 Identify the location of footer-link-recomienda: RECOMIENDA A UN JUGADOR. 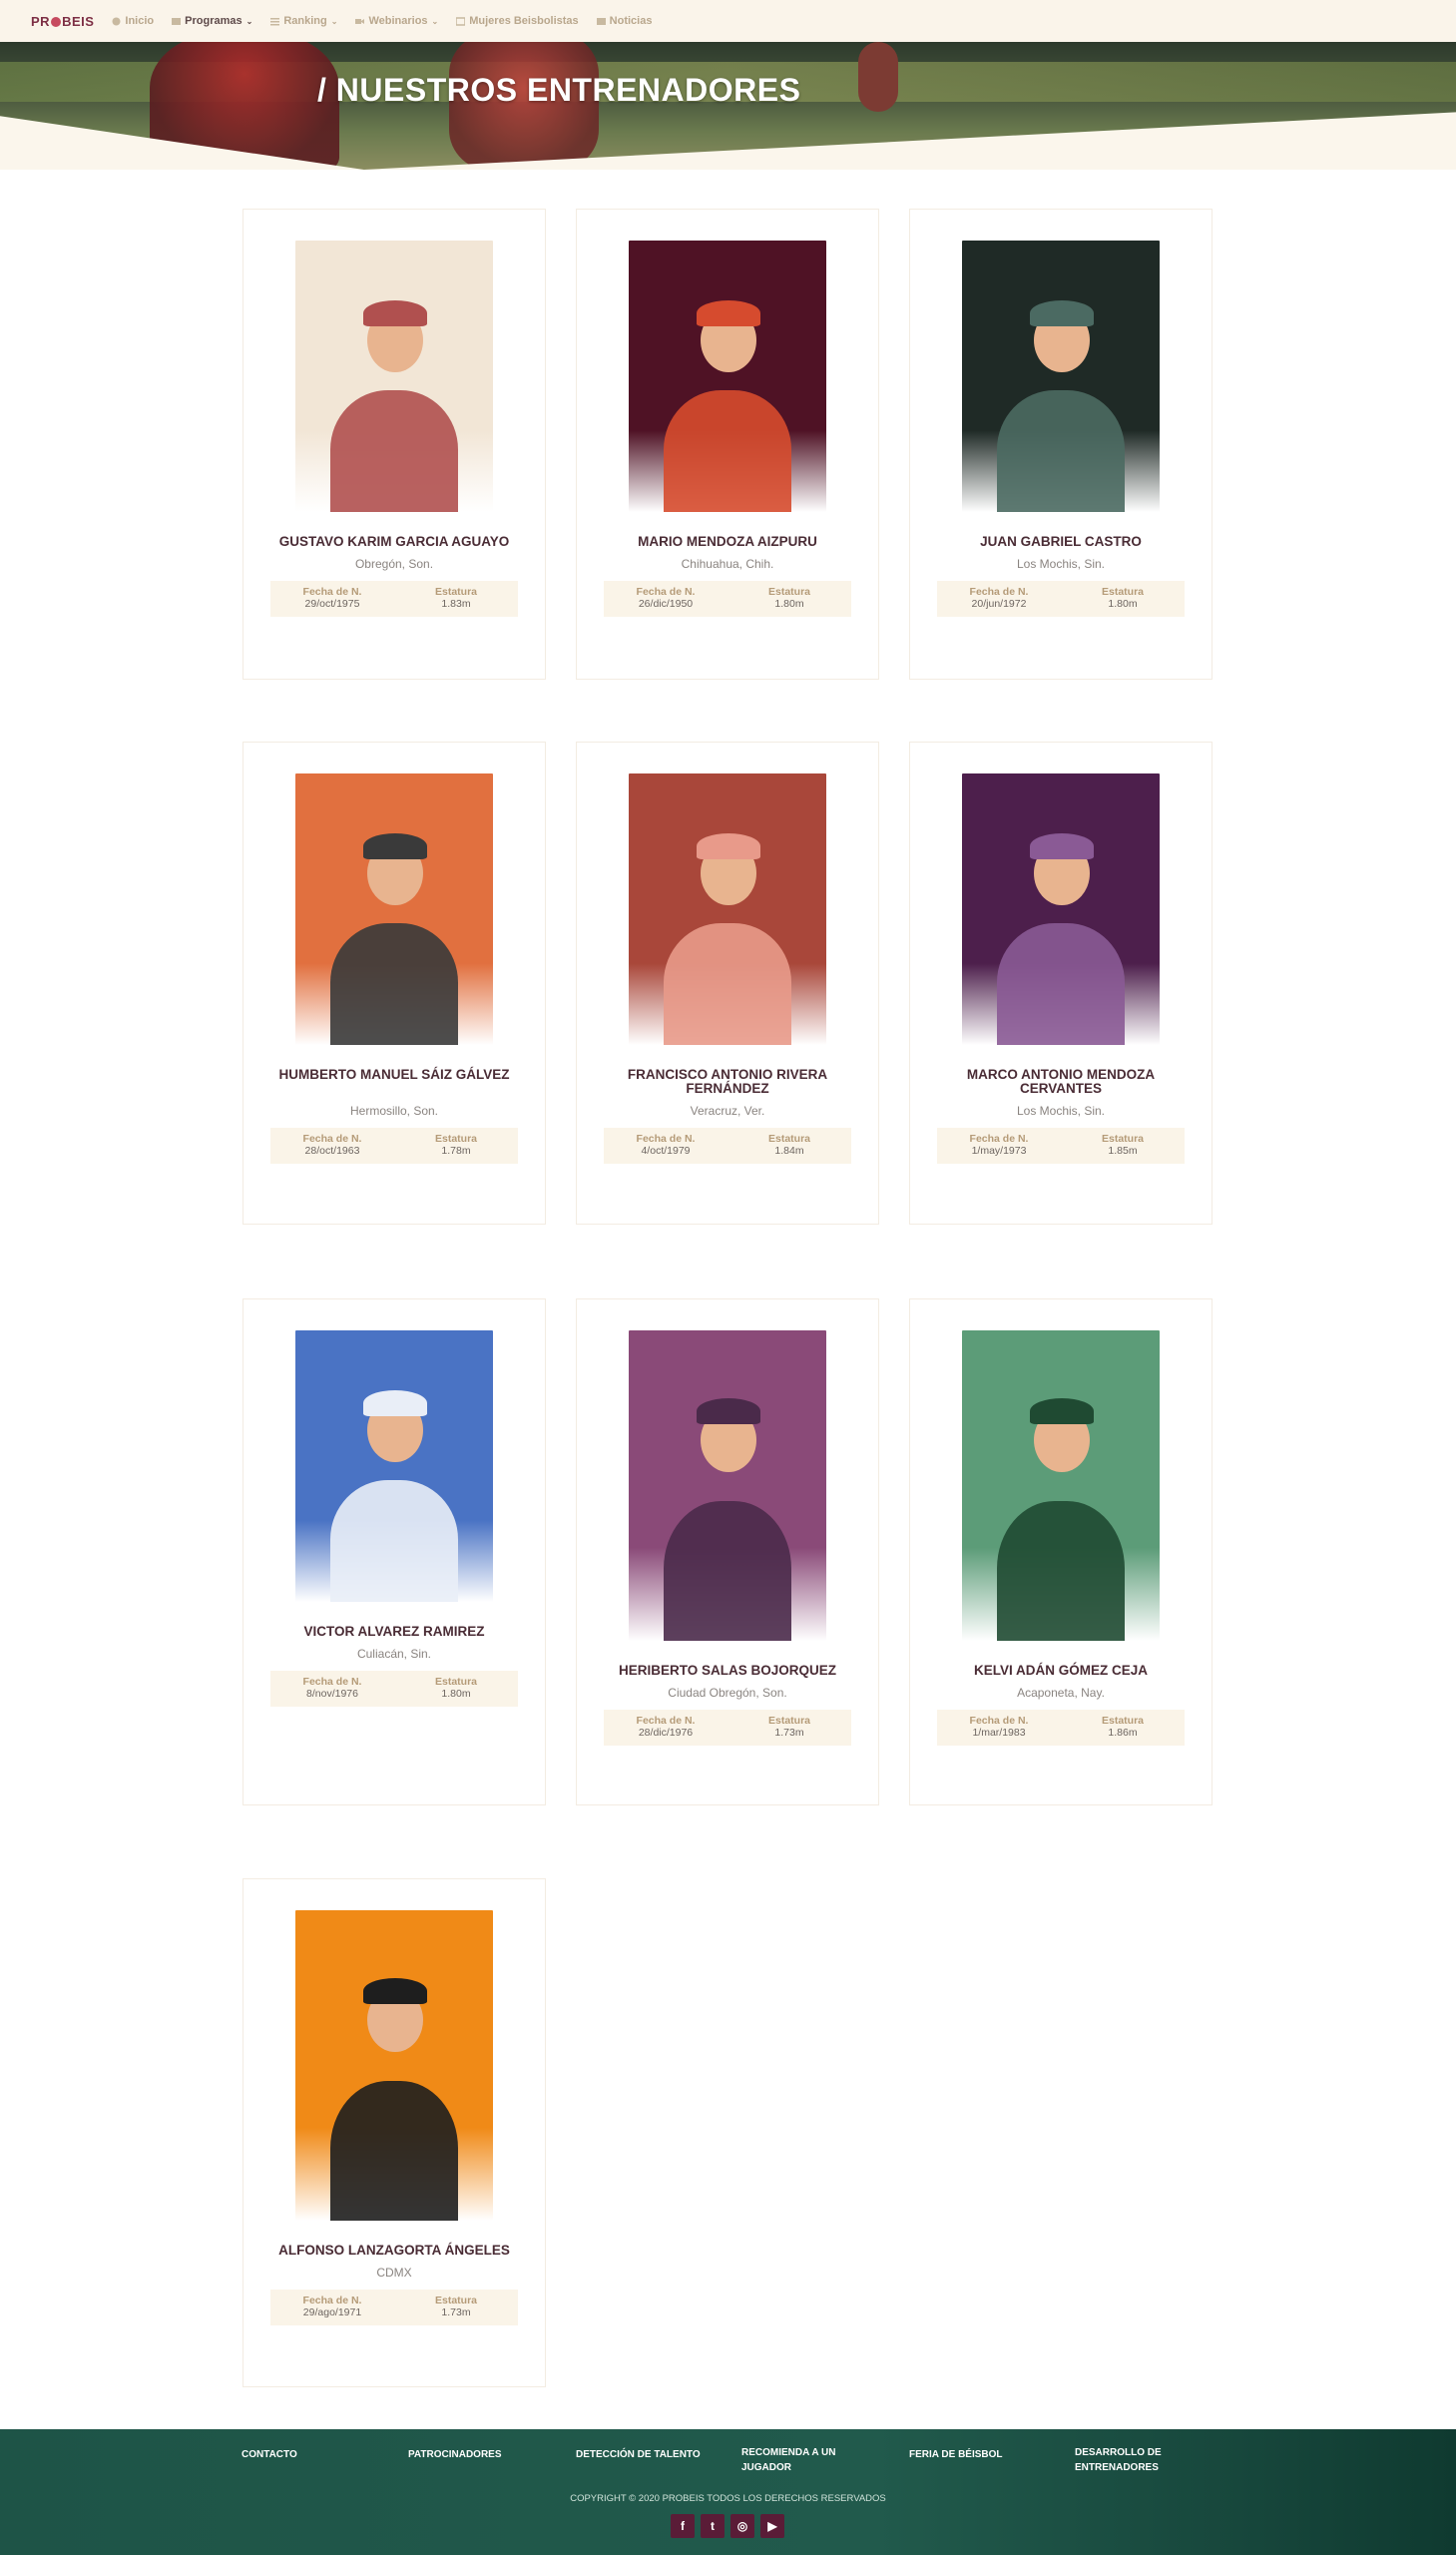
(796, 2460).